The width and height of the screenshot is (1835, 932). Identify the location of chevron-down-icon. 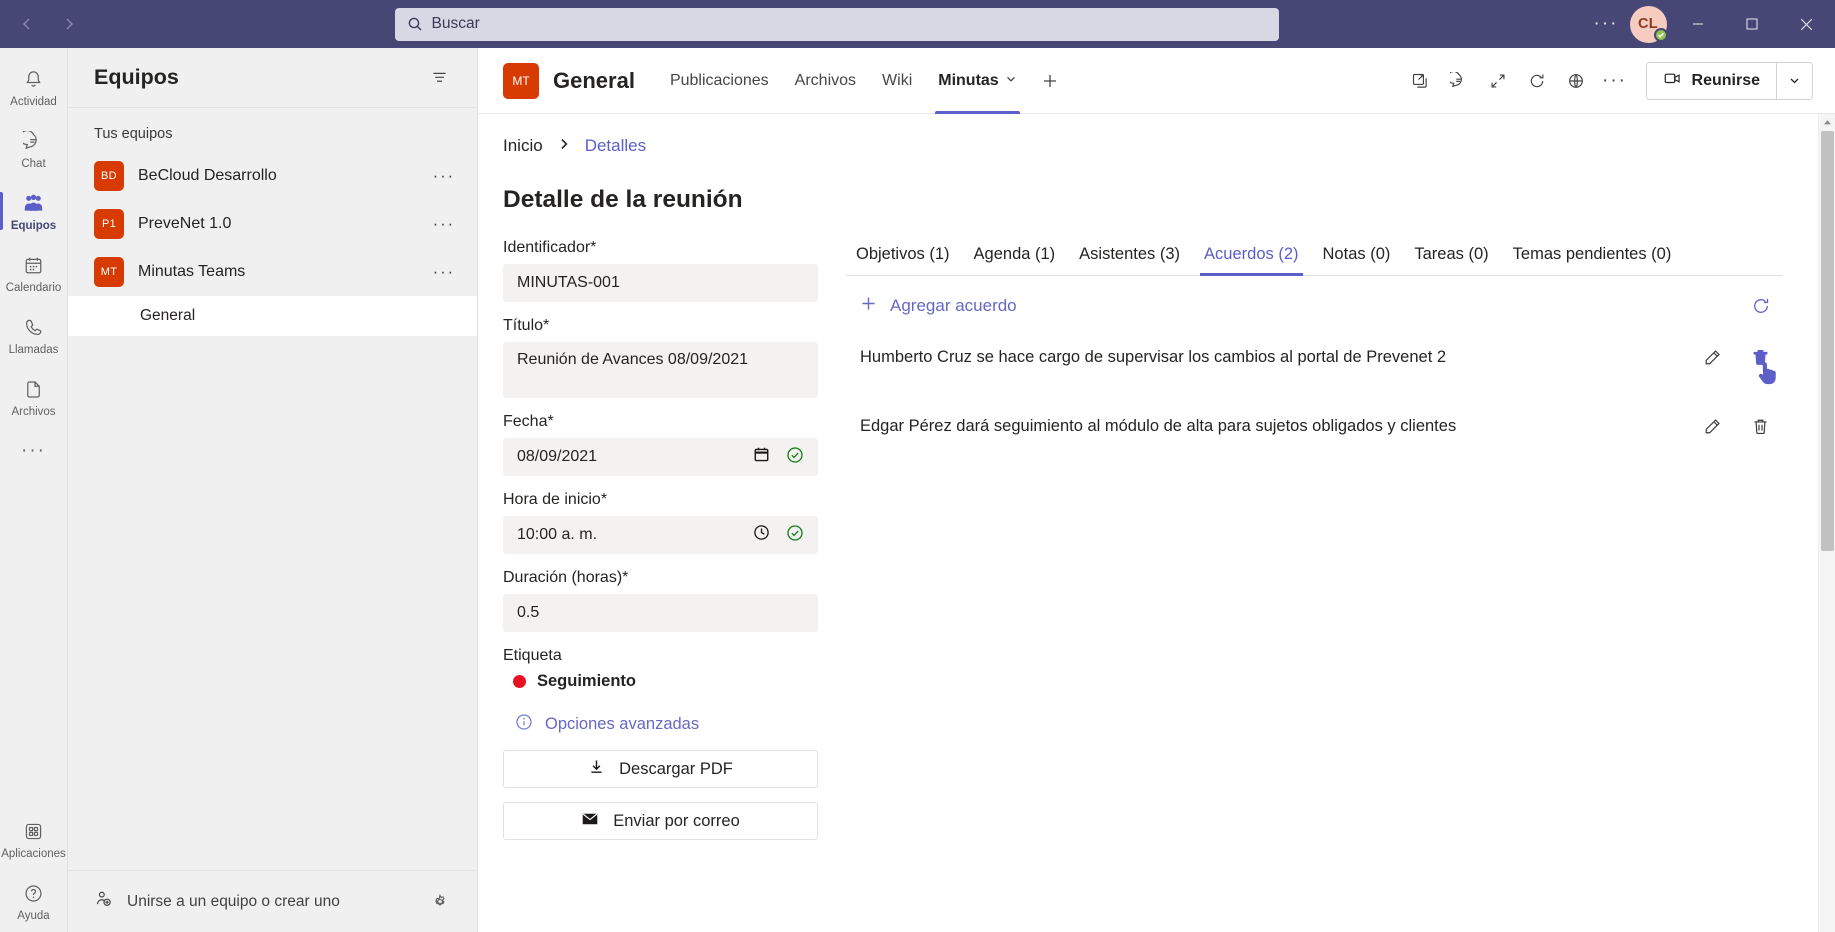
(1011, 81).